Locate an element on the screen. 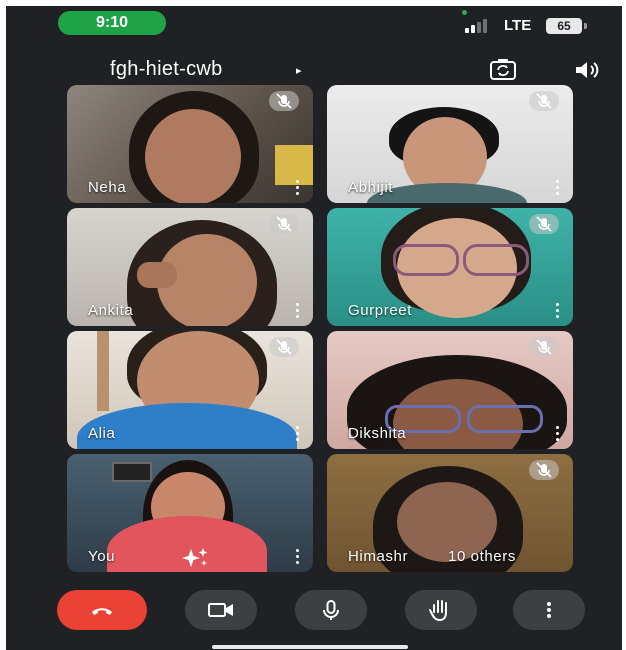 The height and width of the screenshot is (650, 626). raise-hand-button is located at coordinates (441, 610).